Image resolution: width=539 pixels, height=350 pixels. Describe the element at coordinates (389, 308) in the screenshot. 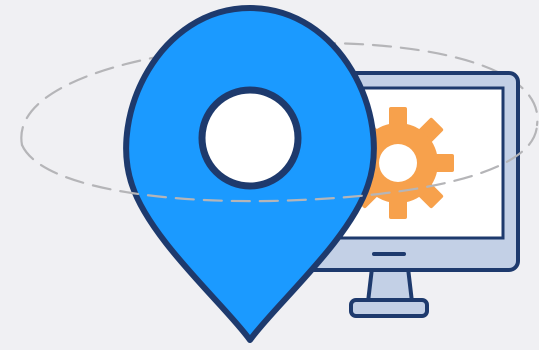

I see `monitor-stand-base` at that location.